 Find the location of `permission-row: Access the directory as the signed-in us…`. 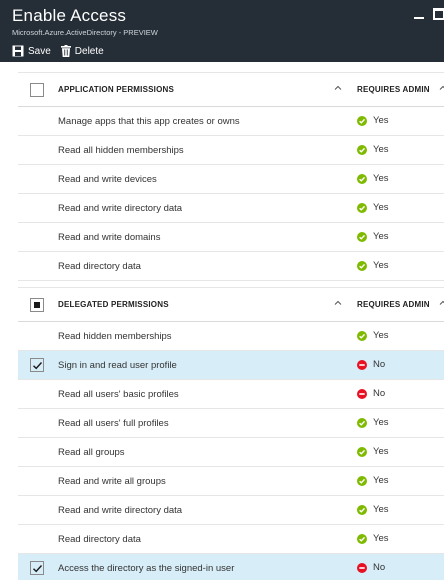

permission-row: Access the directory as the signed-in us… is located at coordinates (231, 567).